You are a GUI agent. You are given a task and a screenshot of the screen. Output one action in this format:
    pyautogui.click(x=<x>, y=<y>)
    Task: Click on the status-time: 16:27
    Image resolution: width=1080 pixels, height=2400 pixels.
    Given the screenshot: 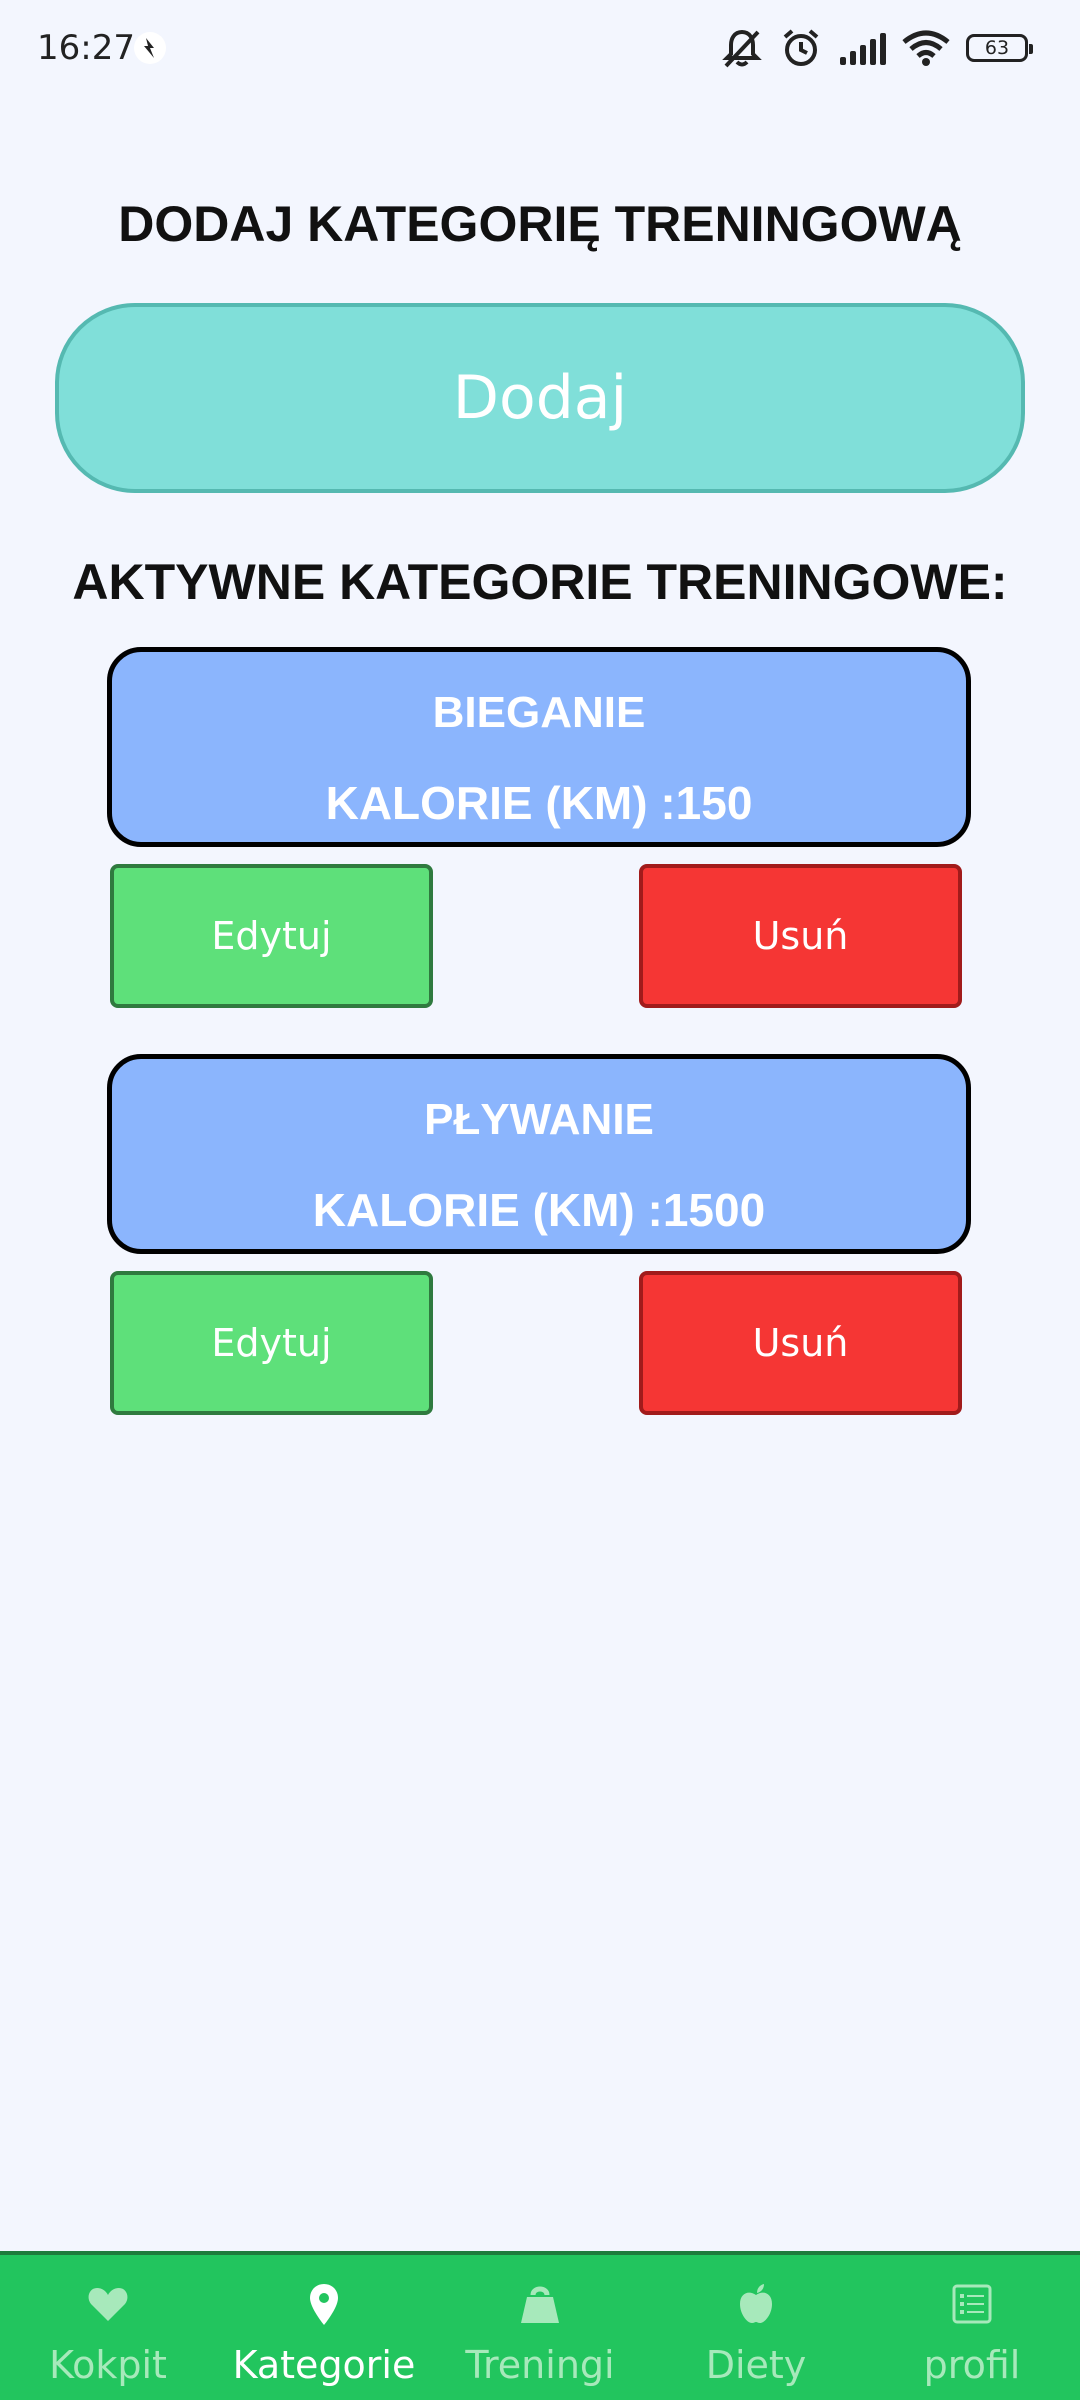 What is the action you would take?
    pyautogui.click(x=86, y=48)
    